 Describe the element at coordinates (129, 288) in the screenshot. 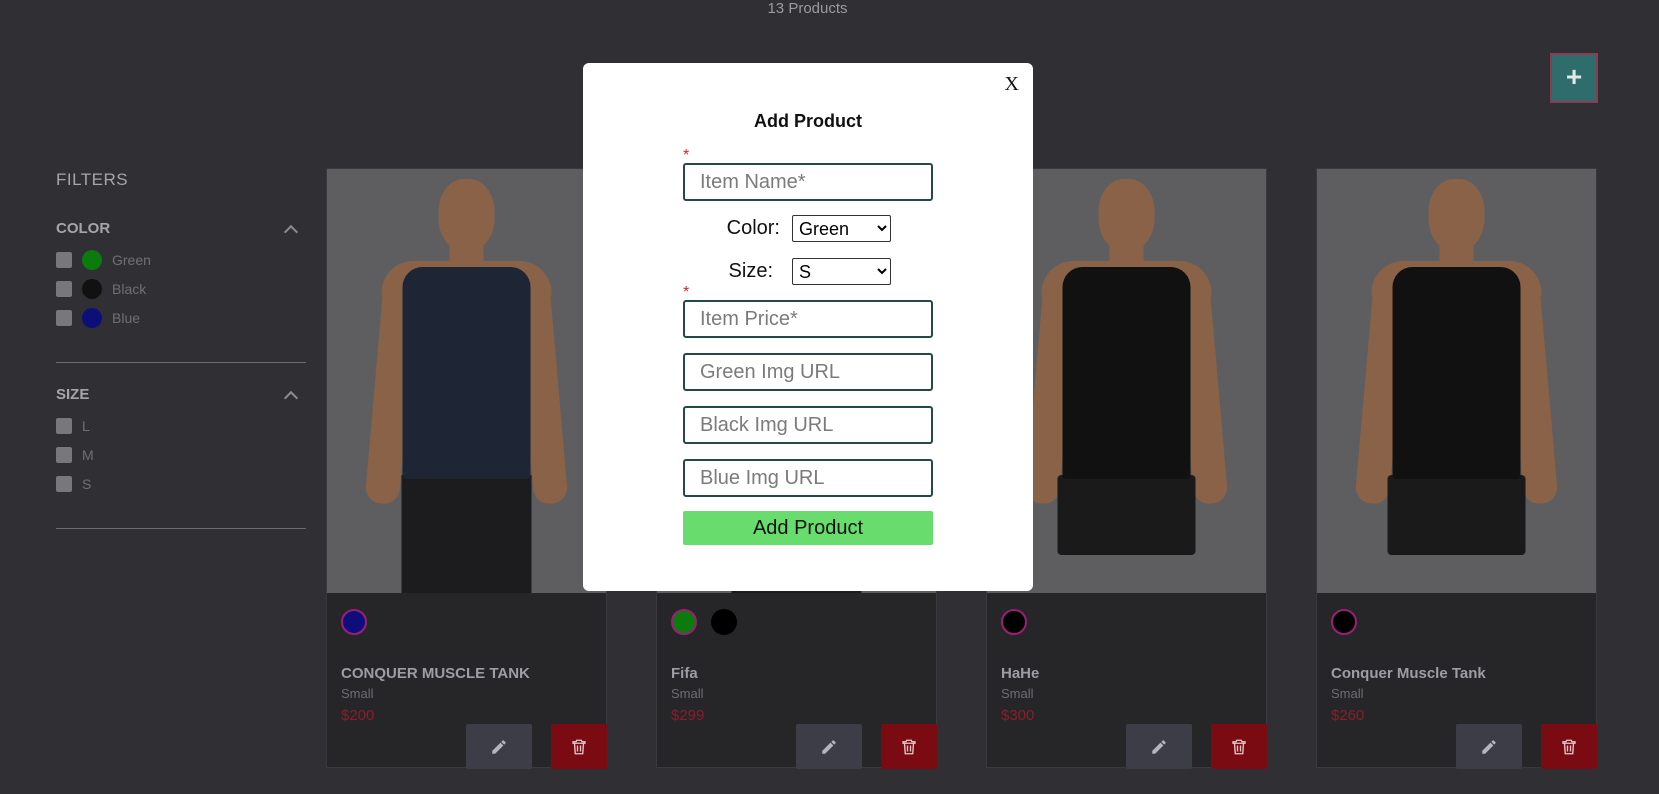

I see `filter-option-label: Black` at that location.